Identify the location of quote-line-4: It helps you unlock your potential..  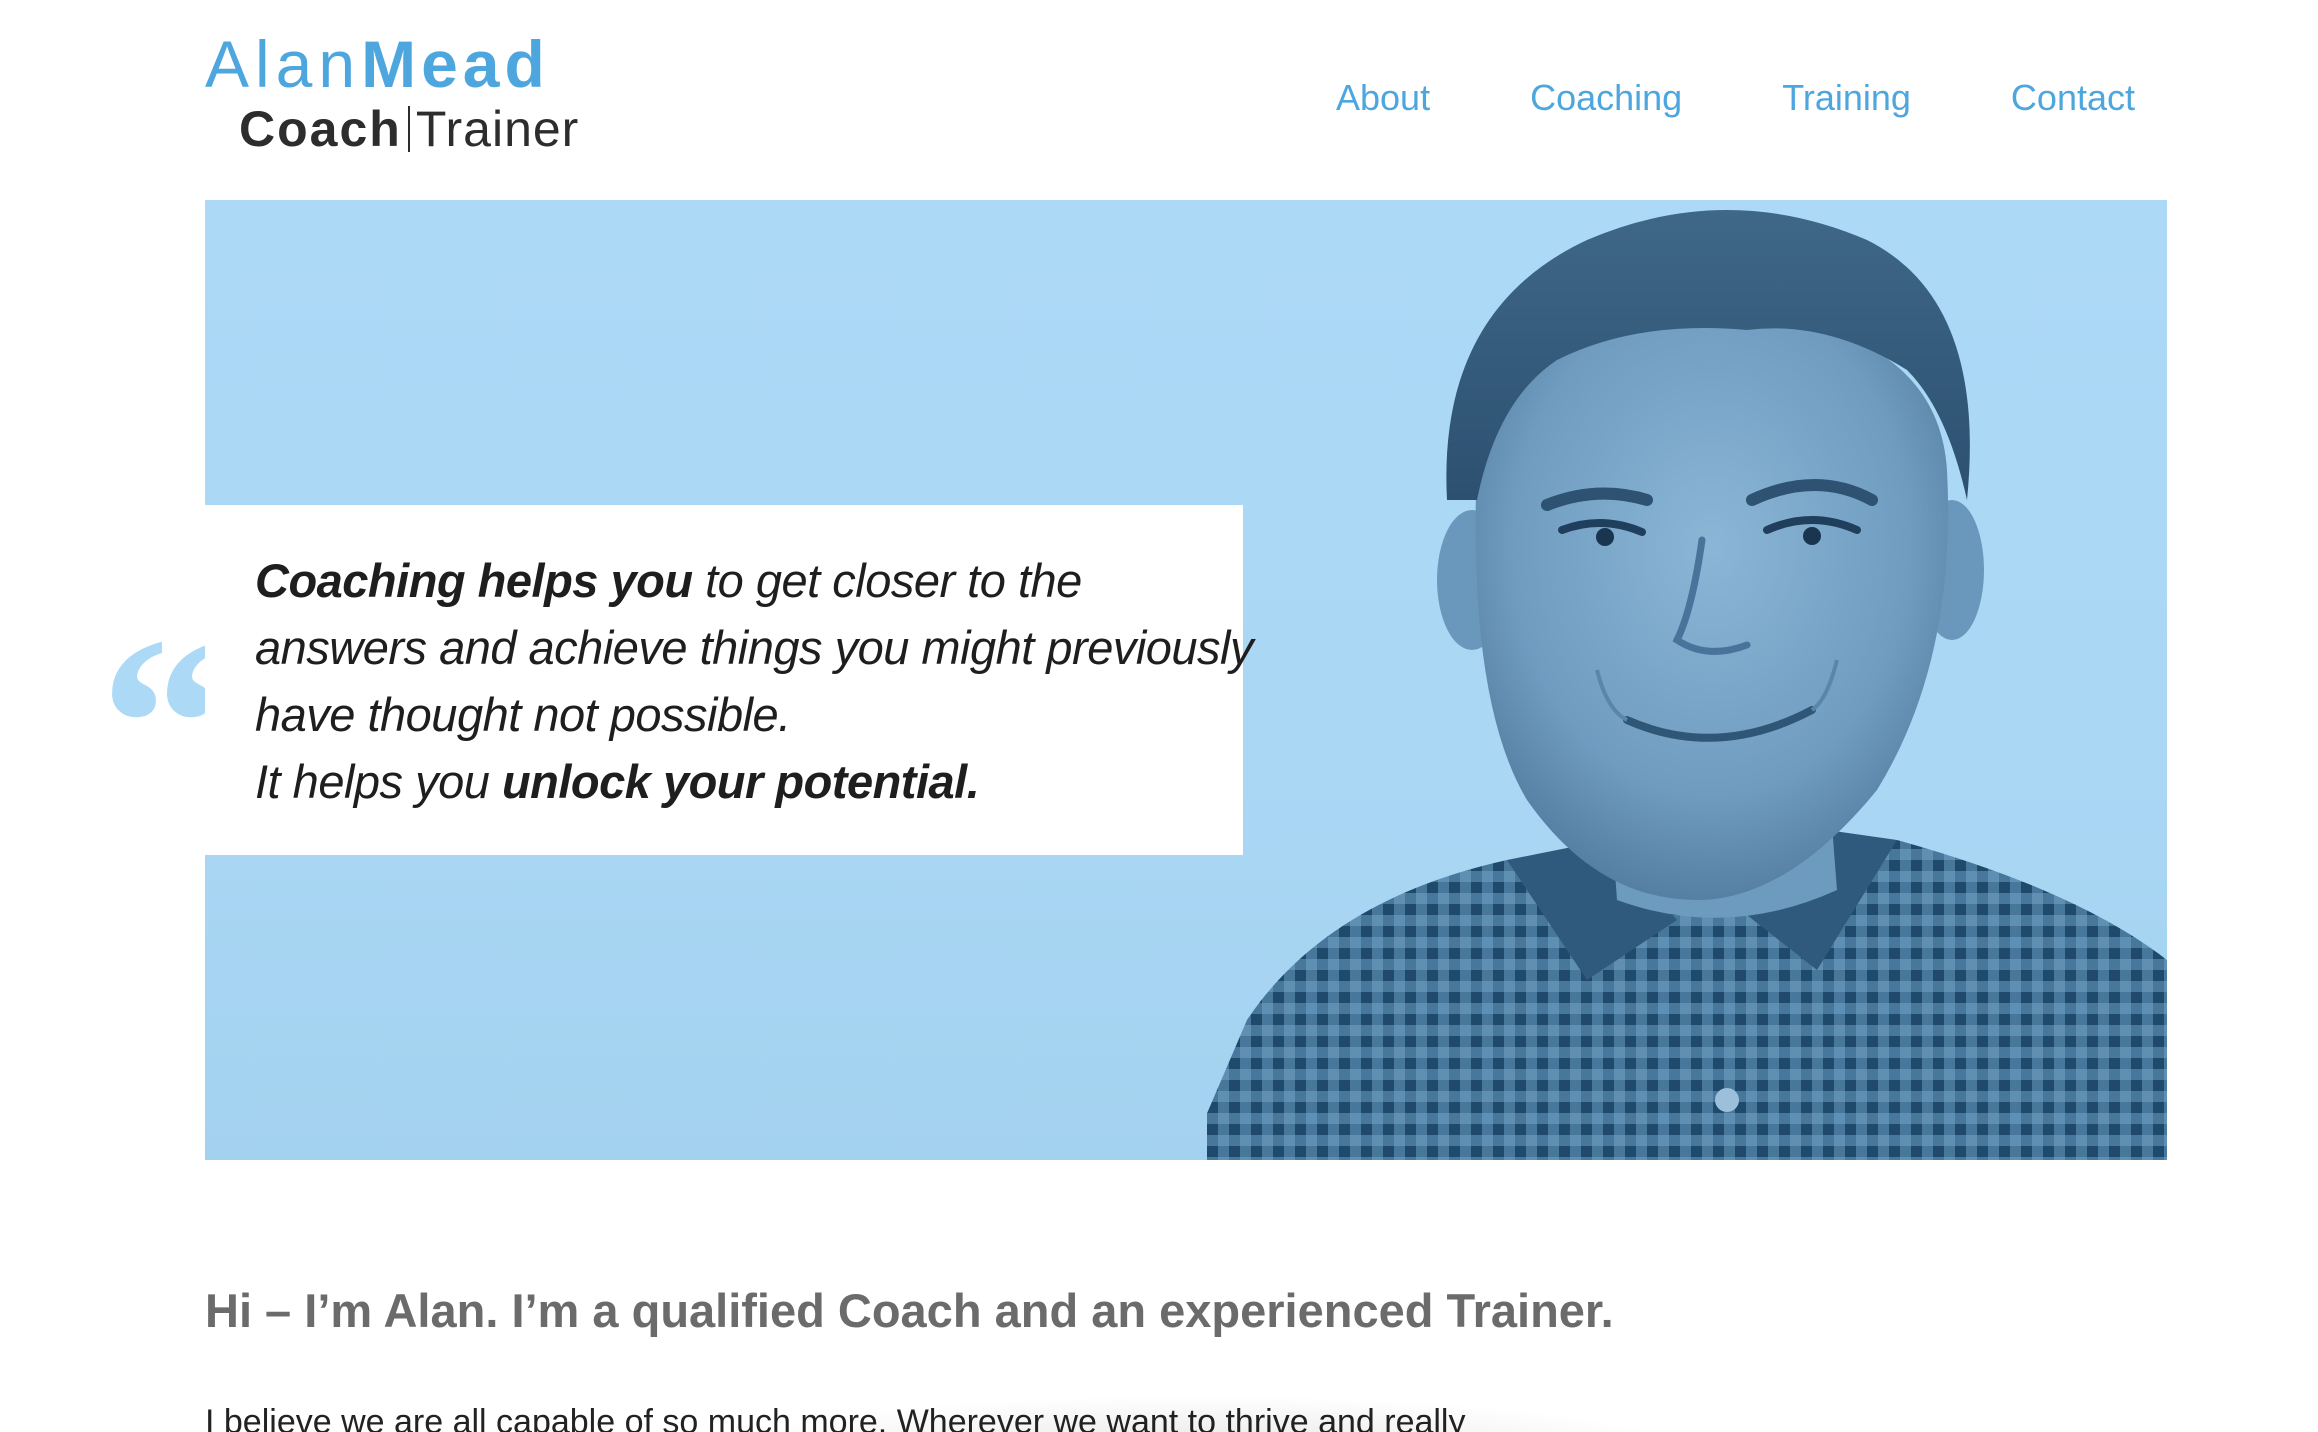
(750, 781).